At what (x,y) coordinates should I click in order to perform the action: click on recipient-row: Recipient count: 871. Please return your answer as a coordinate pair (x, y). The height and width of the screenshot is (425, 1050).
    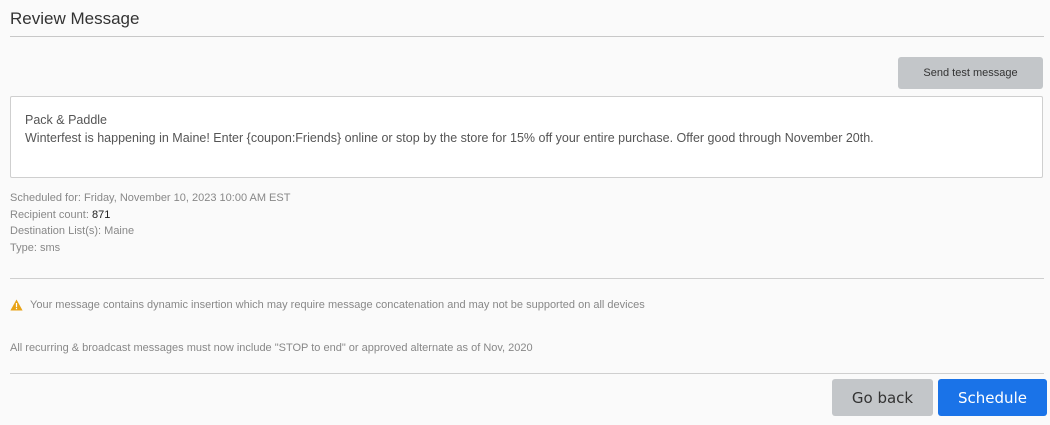
    Looking at the image, I should click on (150, 215).